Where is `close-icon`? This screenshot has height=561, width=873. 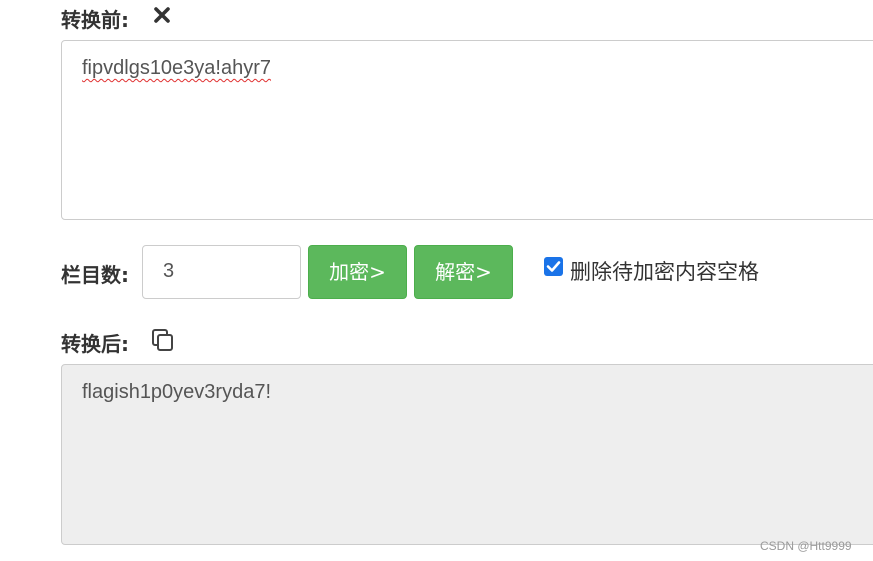
close-icon is located at coordinates (162, 15).